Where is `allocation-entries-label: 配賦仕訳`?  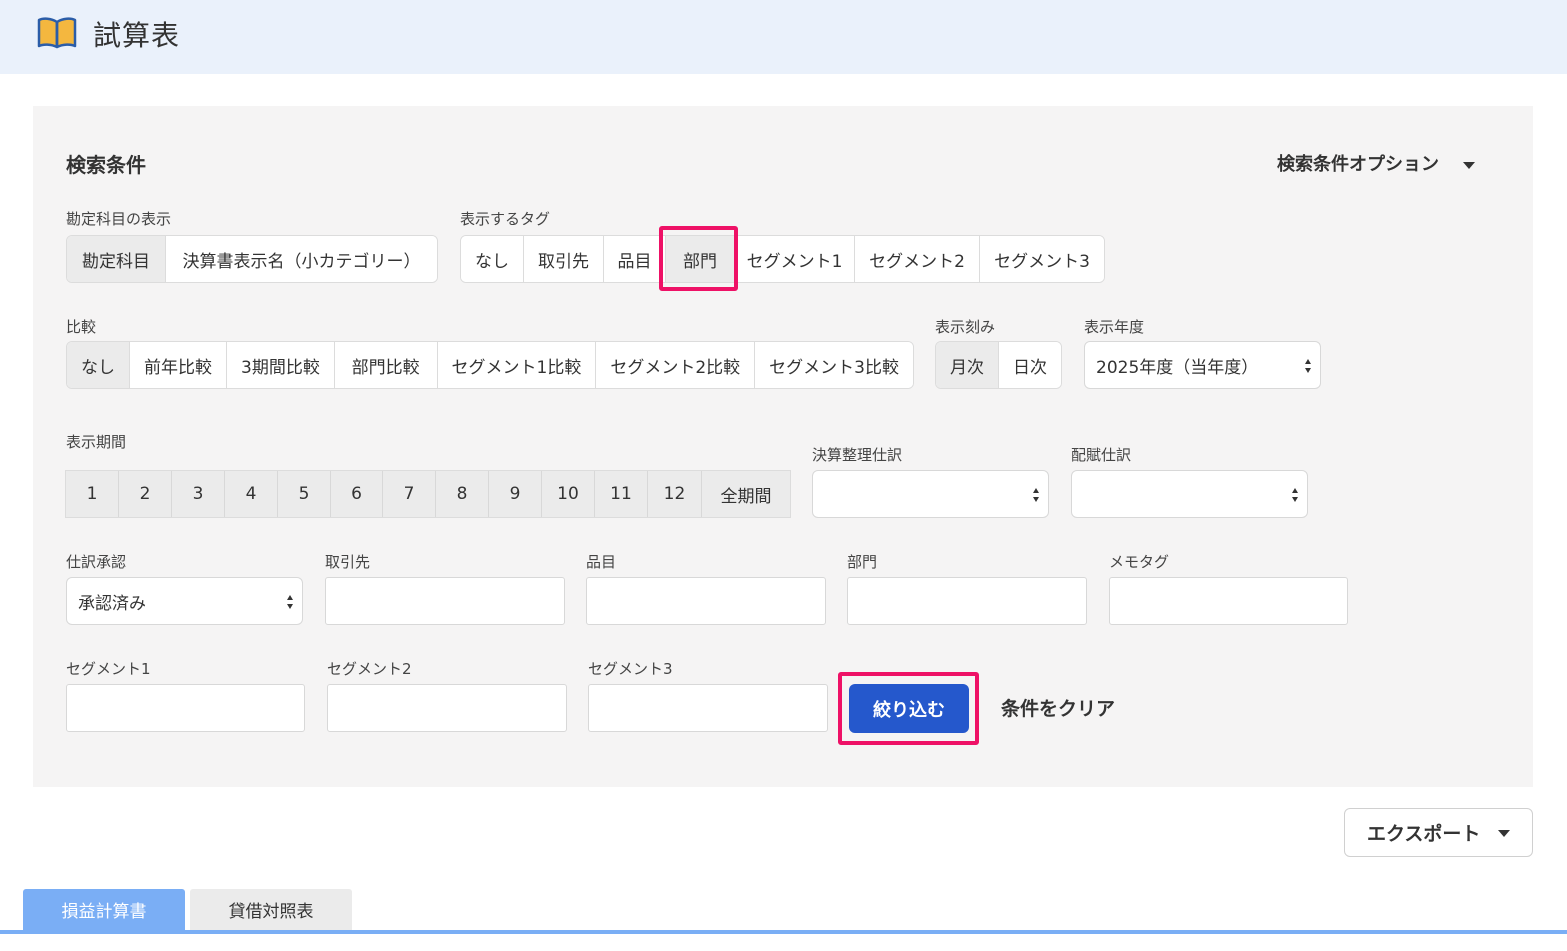
allocation-entries-label: 配賦仕訳 is located at coordinates (1101, 455).